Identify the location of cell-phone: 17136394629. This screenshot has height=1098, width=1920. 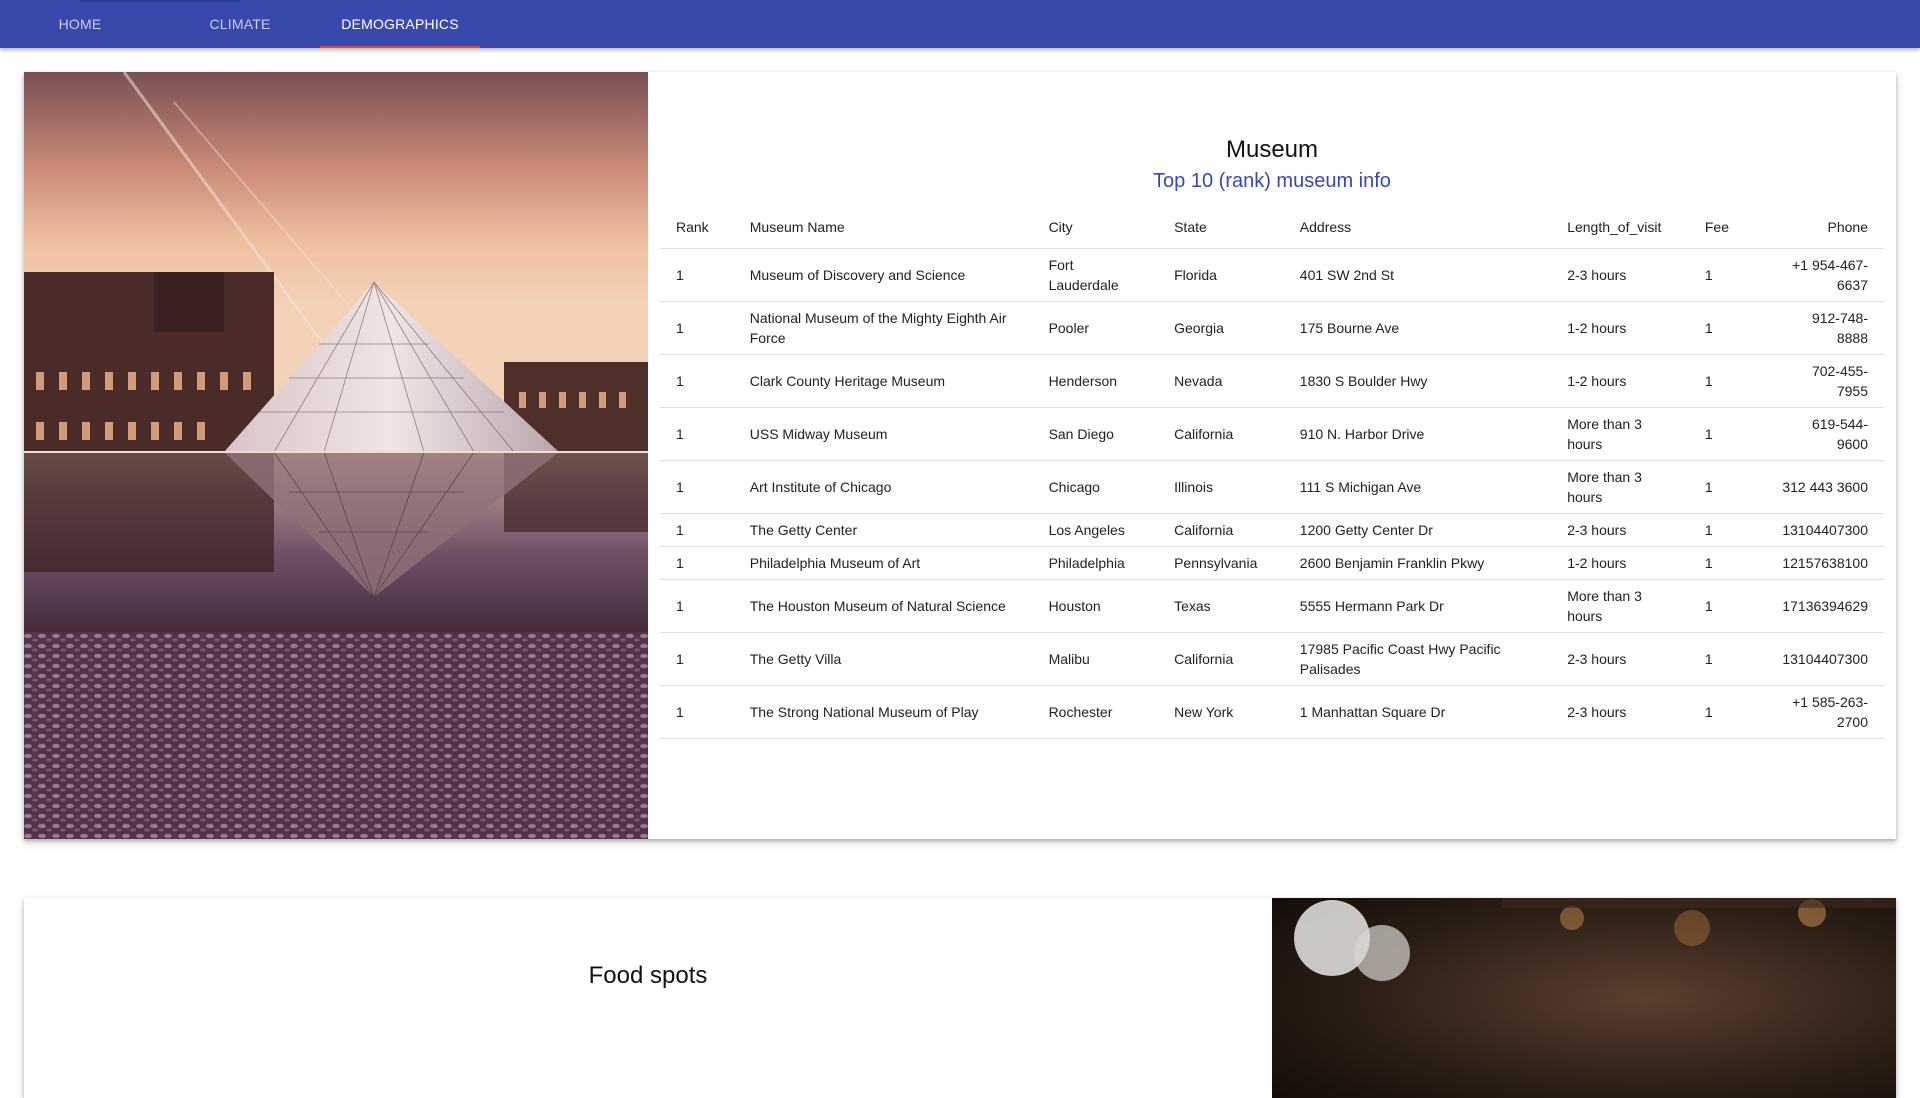
(1825, 606).